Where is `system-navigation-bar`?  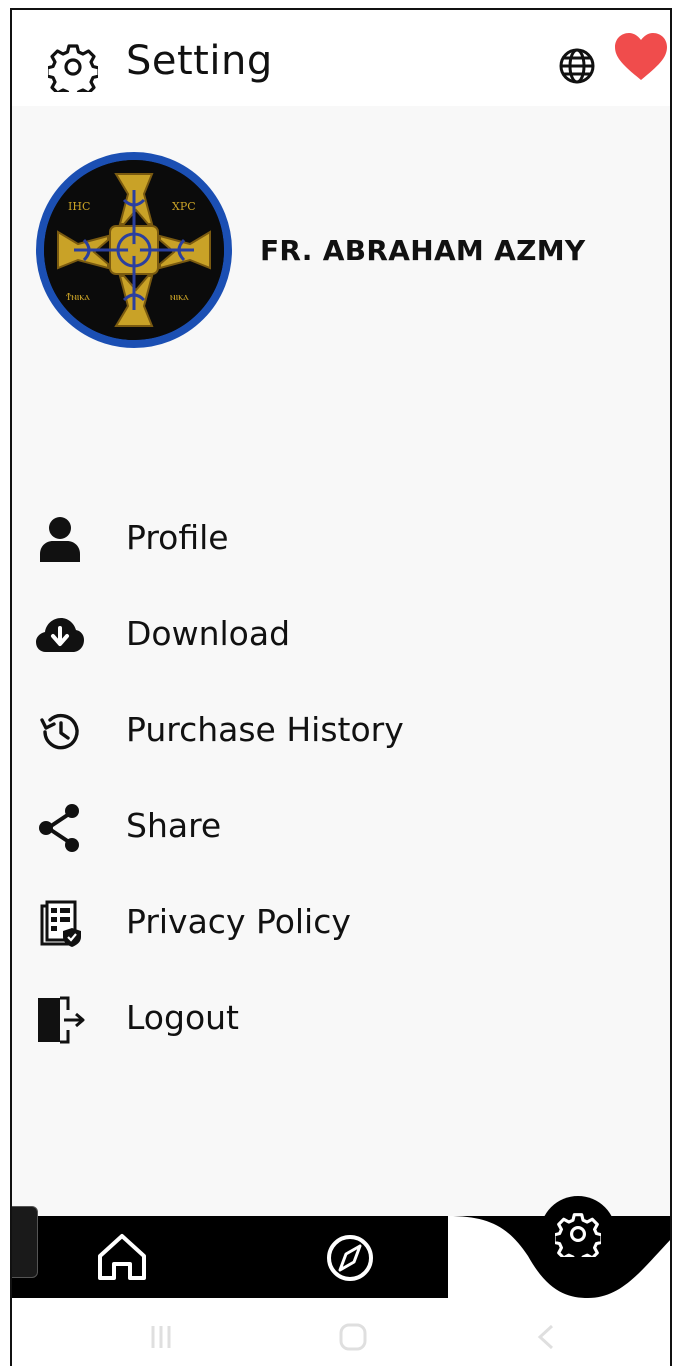 system-navigation-bar is located at coordinates (341, 1332).